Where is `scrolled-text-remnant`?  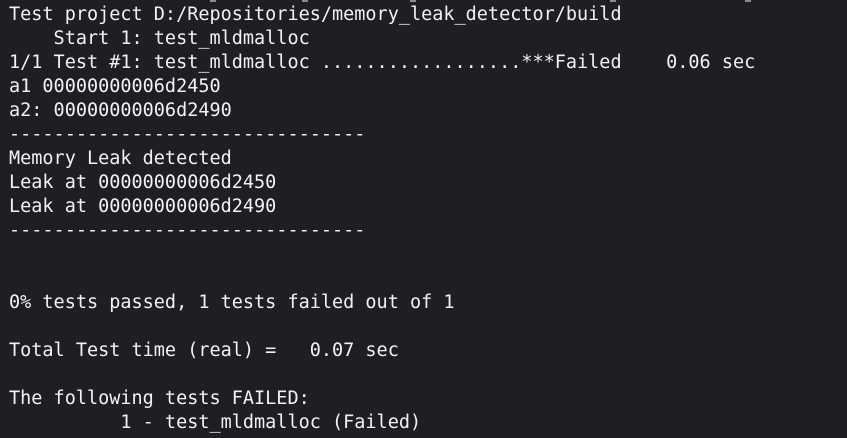 scrolled-text-remnant is located at coordinates (423, 1).